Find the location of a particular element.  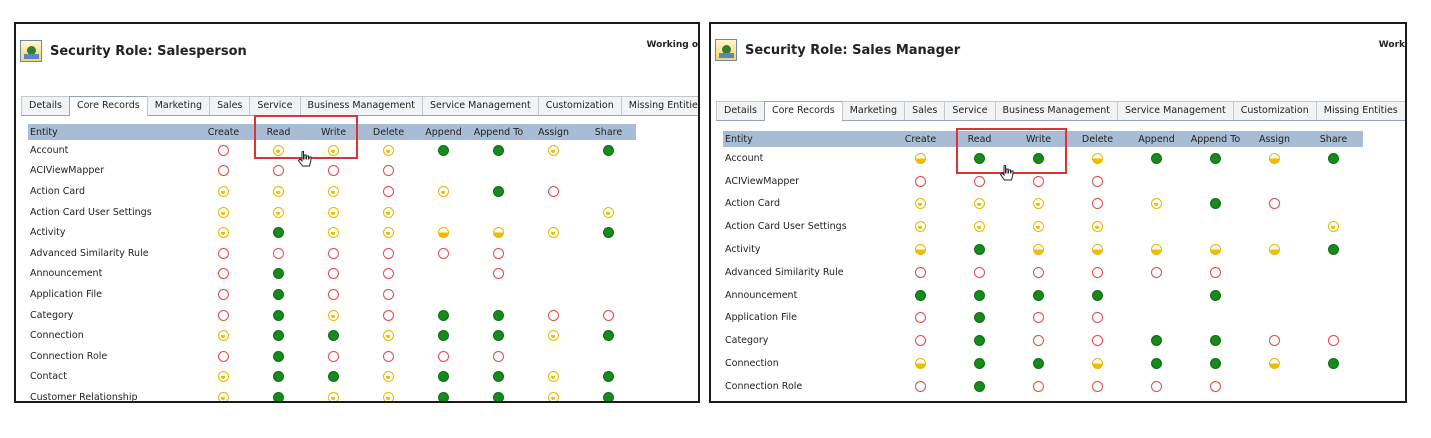

tab-business-management: Business Management is located at coordinates (361, 105).